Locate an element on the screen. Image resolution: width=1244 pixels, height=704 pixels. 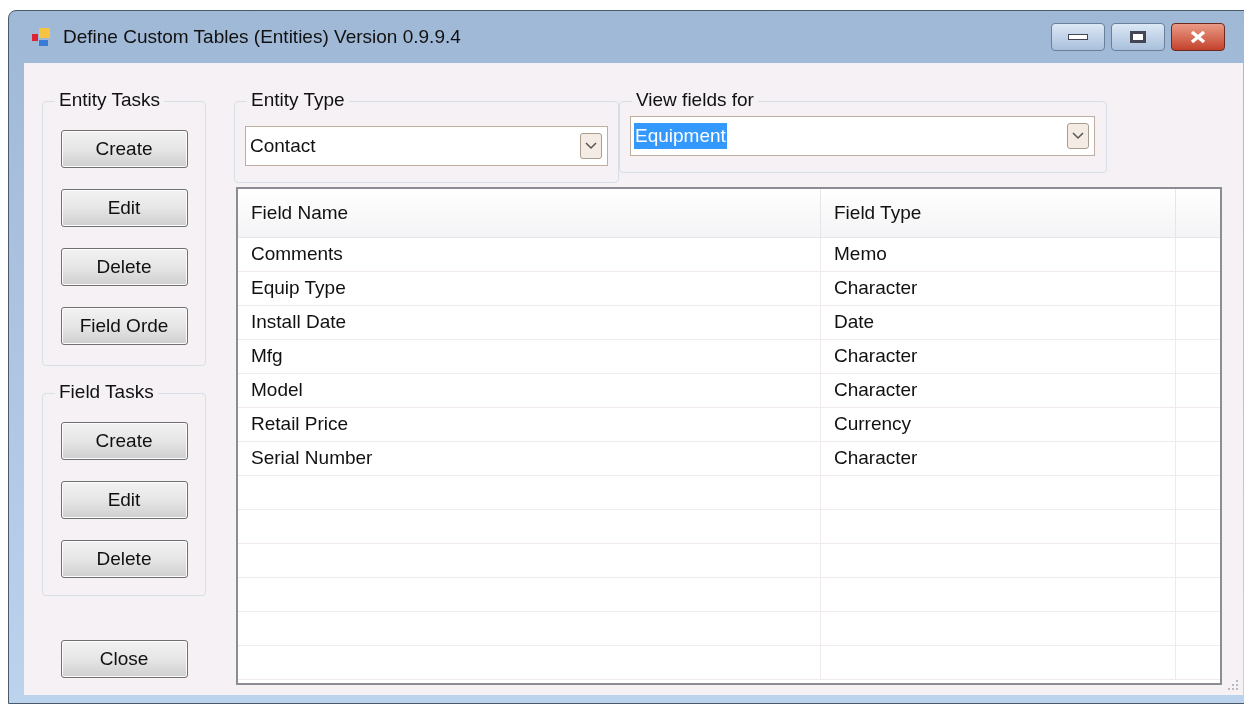
combo-box: Contact is located at coordinates (426, 146).